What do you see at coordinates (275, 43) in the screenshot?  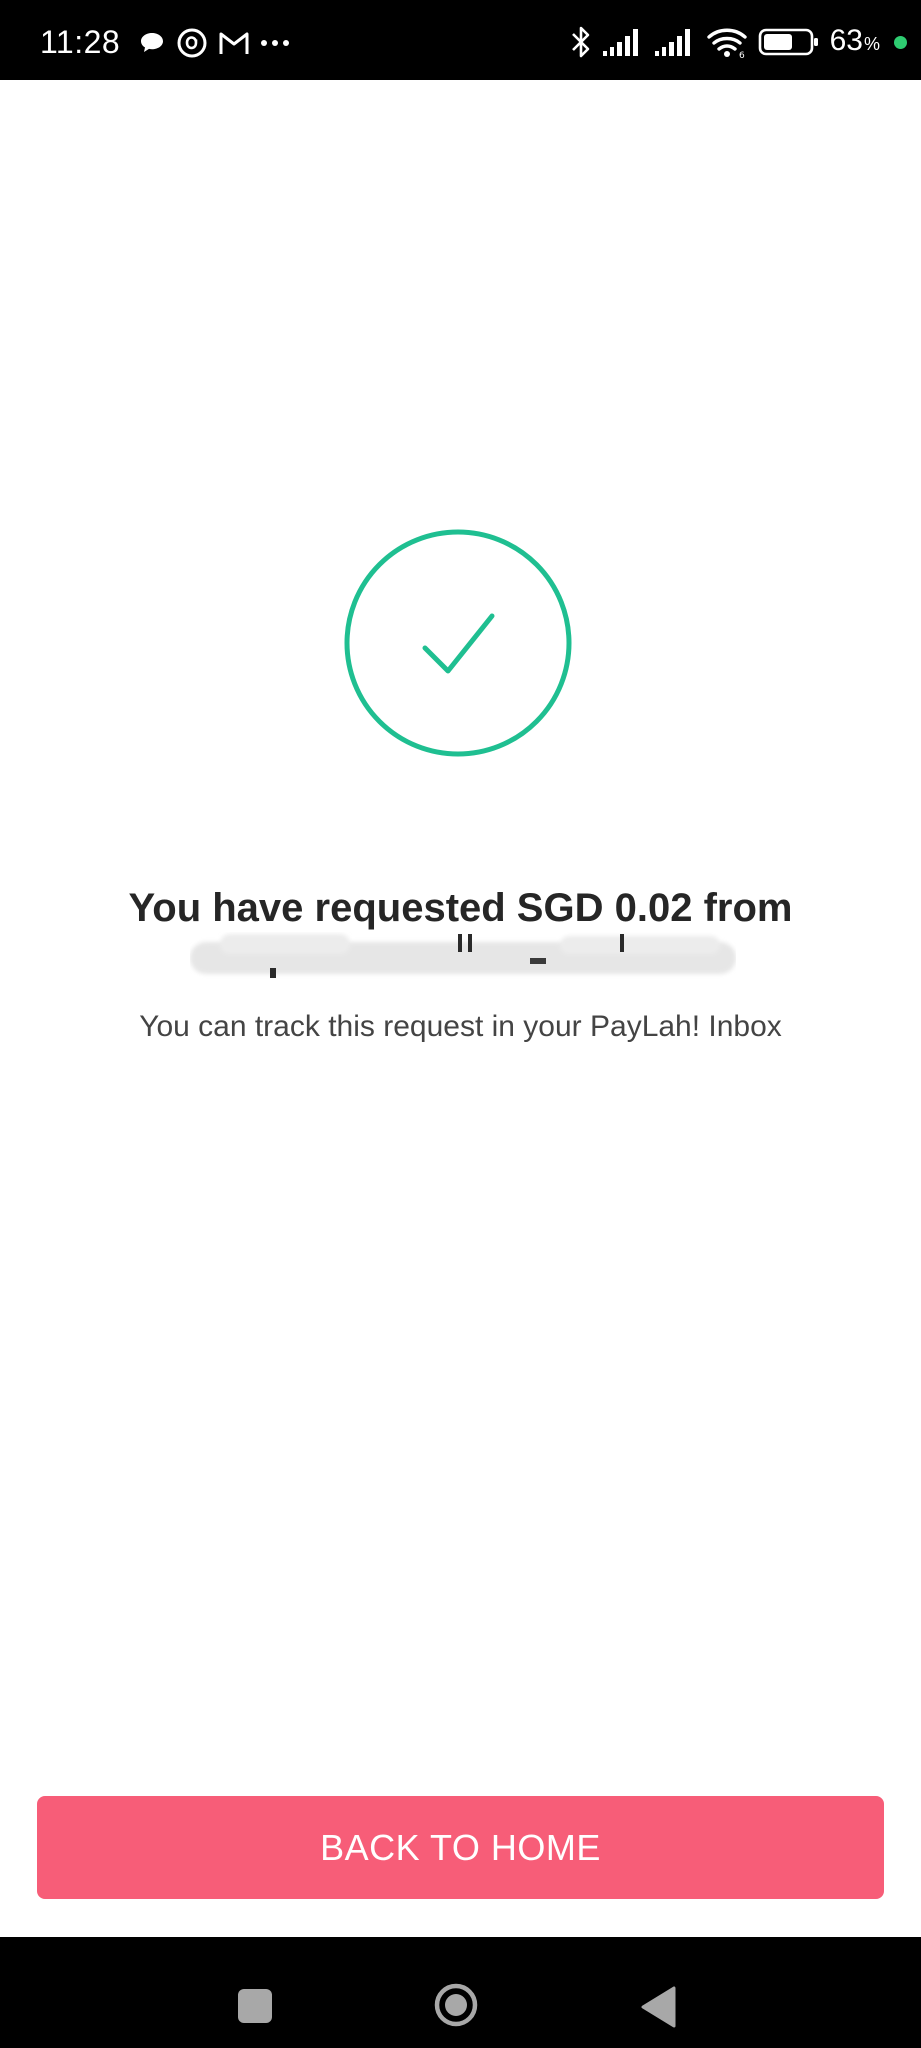 I see `more-dots-icon` at bounding box center [275, 43].